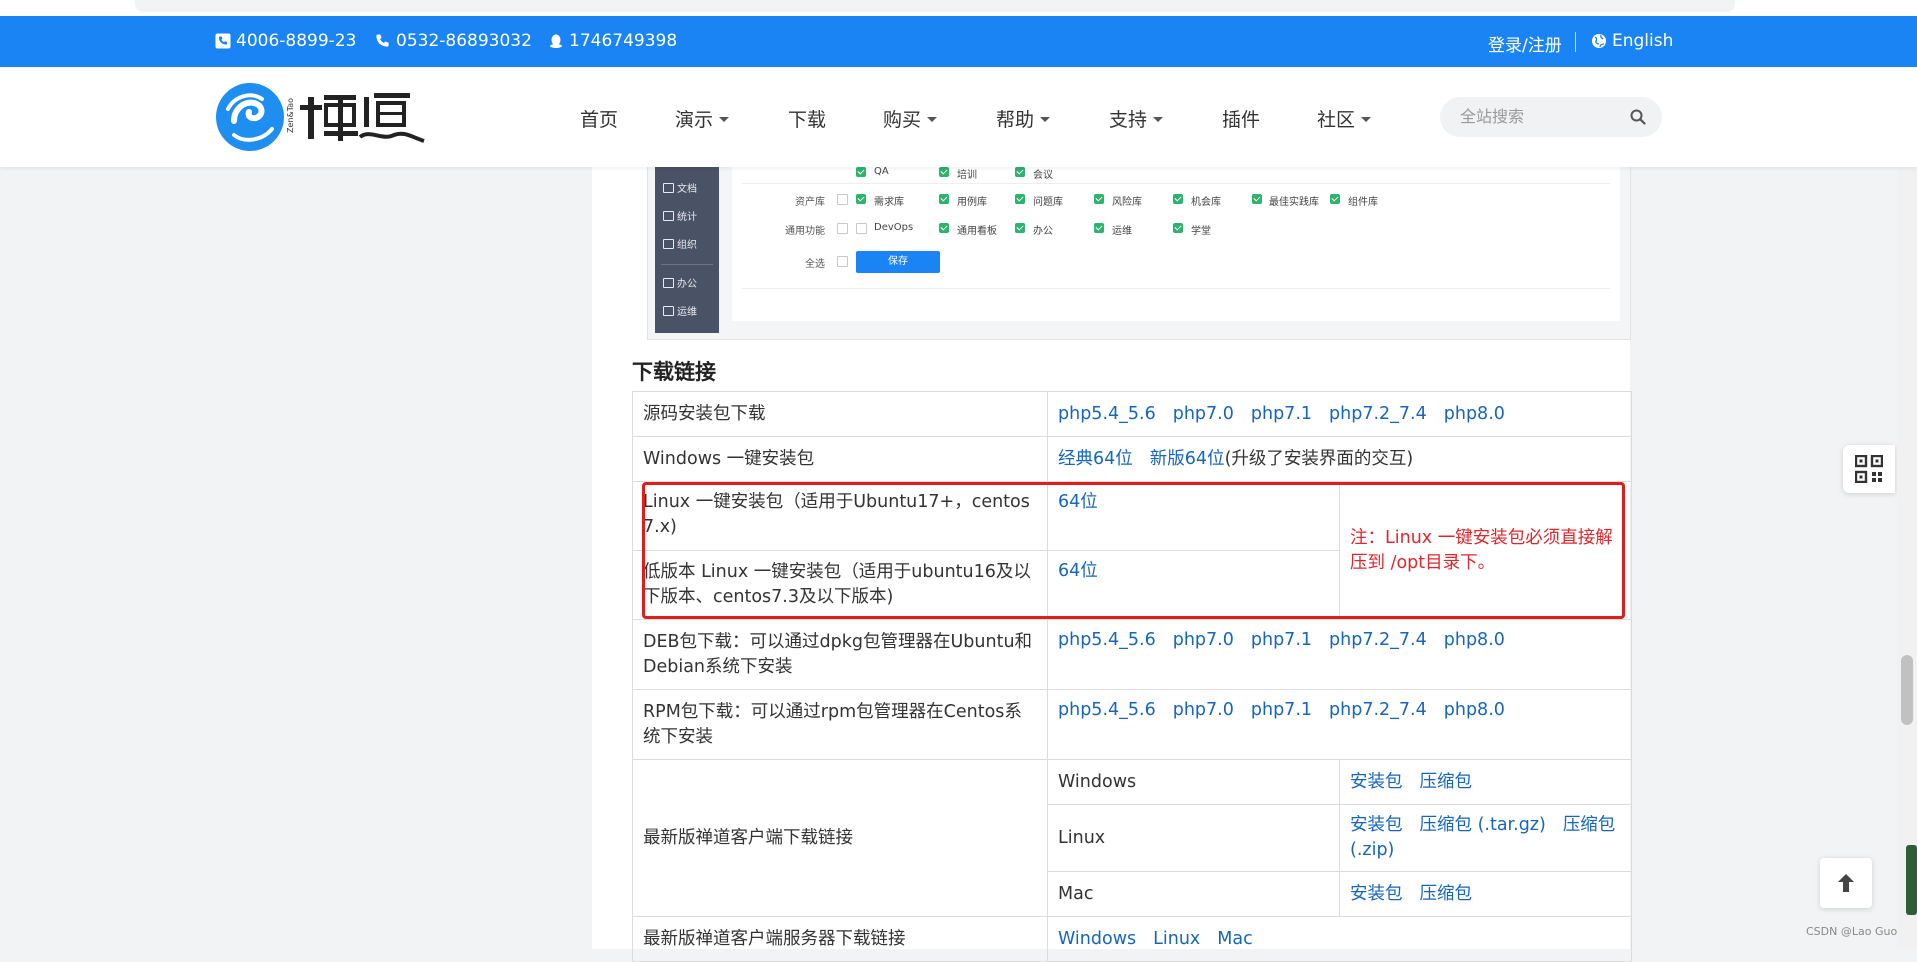 This screenshot has height=962, width=1917. What do you see at coordinates (321, 117) in the screenshot?
I see `zentao-logo: Zen&Tao` at bounding box center [321, 117].